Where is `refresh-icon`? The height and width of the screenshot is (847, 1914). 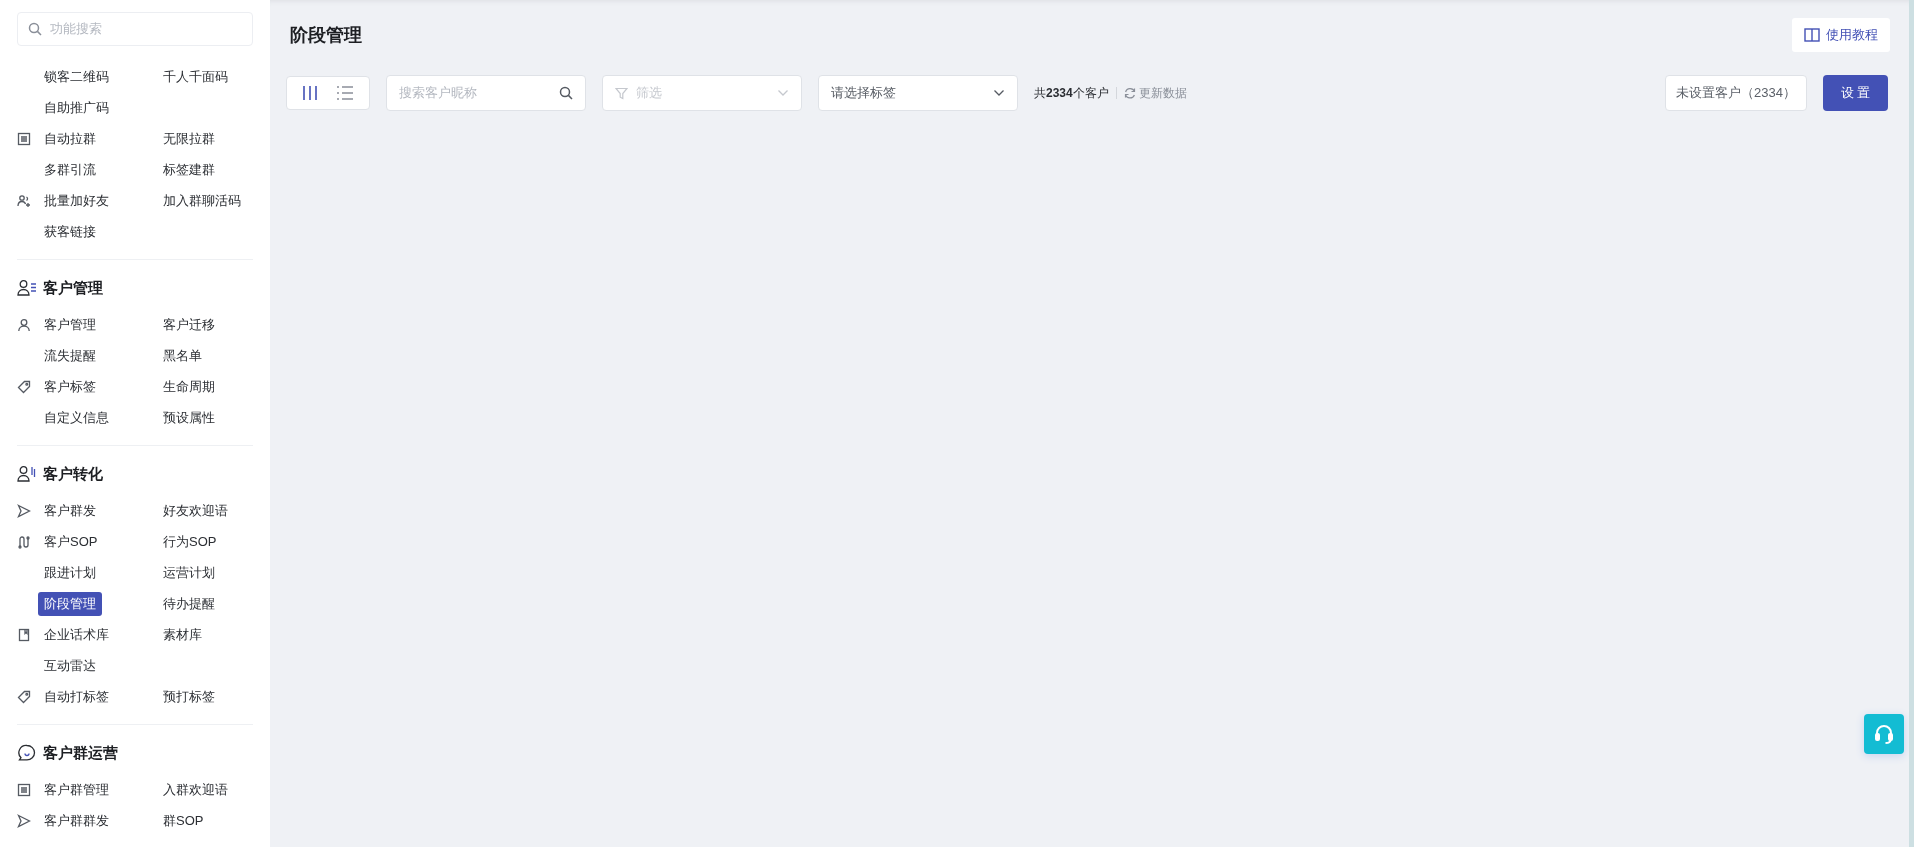
refresh-icon is located at coordinates (1129, 93).